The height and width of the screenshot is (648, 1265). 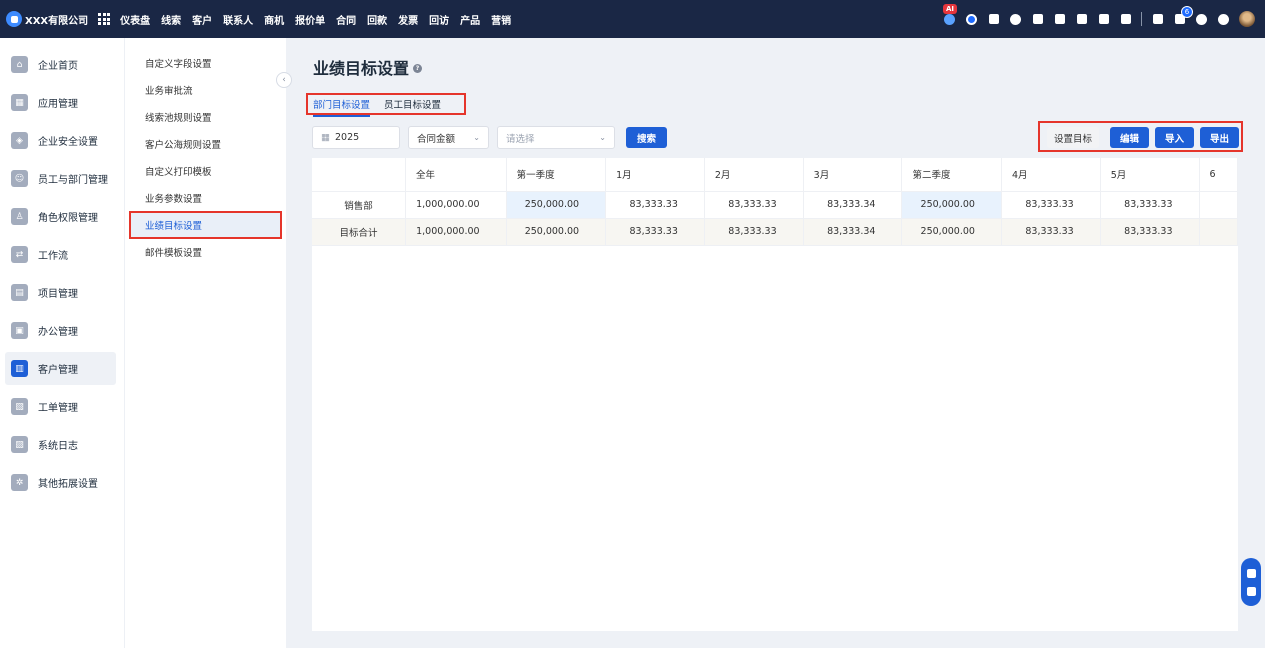 I want to click on page-title-text: 业绩目标设置, so click(x=361, y=68).